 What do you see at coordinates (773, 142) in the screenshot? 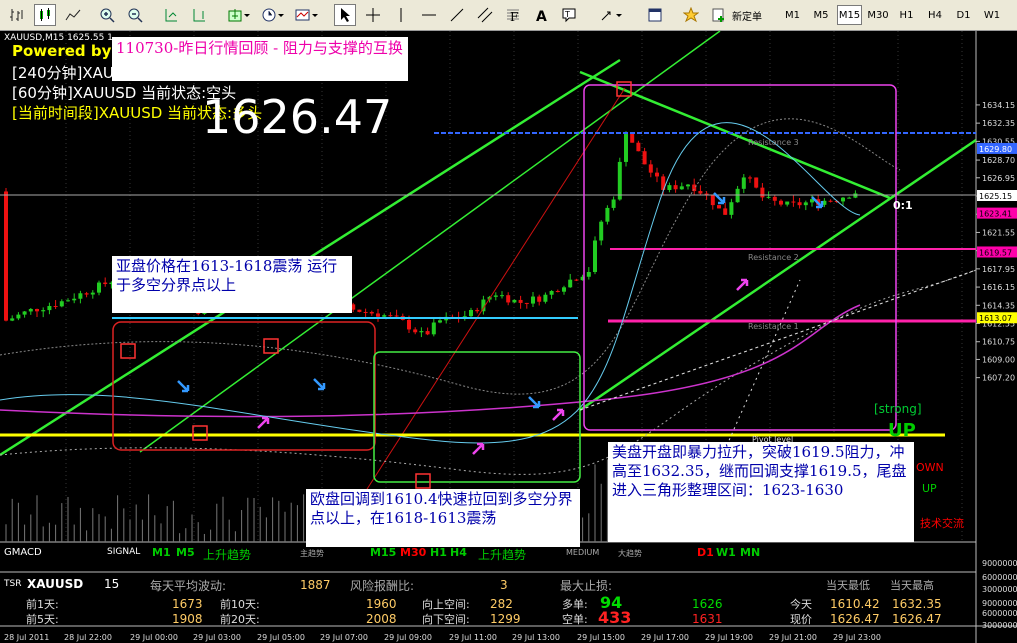
I see `resistance-3-label: Resistance 3` at bounding box center [773, 142].